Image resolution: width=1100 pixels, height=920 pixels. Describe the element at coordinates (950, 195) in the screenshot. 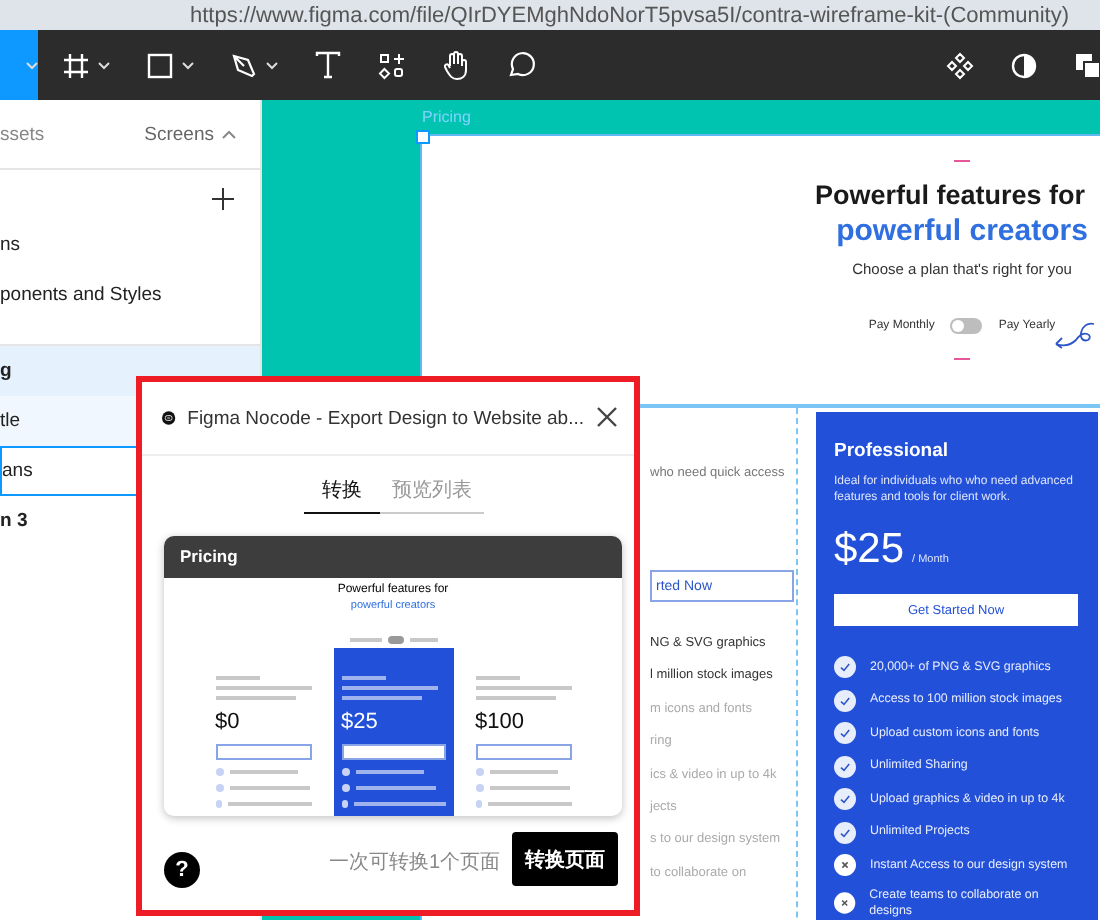

I see `heading-text: Powerful features for` at that location.